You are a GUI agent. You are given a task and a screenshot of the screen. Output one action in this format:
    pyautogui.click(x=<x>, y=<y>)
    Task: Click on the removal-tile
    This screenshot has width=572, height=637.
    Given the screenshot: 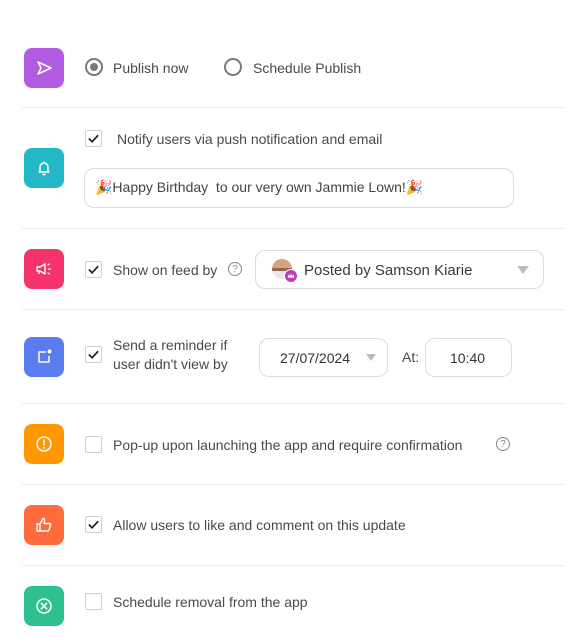 What is the action you would take?
    pyautogui.click(x=44, y=606)
    